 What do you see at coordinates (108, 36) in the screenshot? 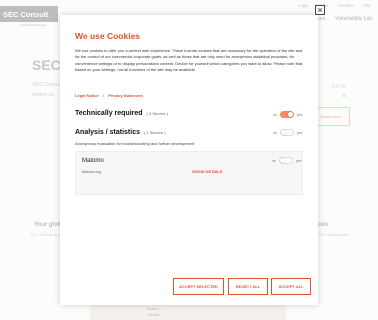
I see `dialog-title: We use Cookies` at bounding box center [108, 36].